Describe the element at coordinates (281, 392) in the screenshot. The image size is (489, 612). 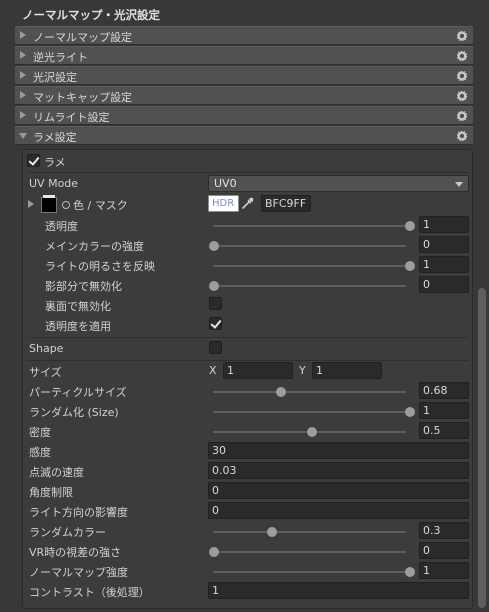
I see `particle-size-slider-thumb` at that location.